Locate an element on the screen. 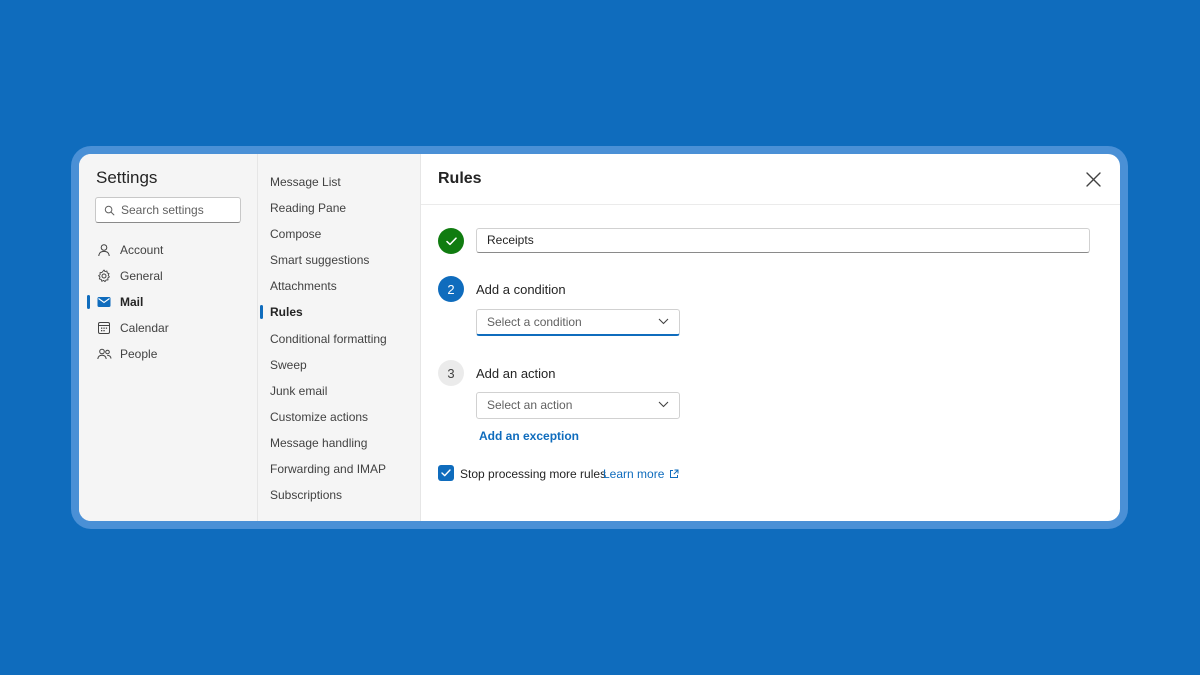 The height and width of the screenshot is (675, 1200). nav-forwarding-and-imap: Forwarding and IMAP is located at coordinates (339, 469).